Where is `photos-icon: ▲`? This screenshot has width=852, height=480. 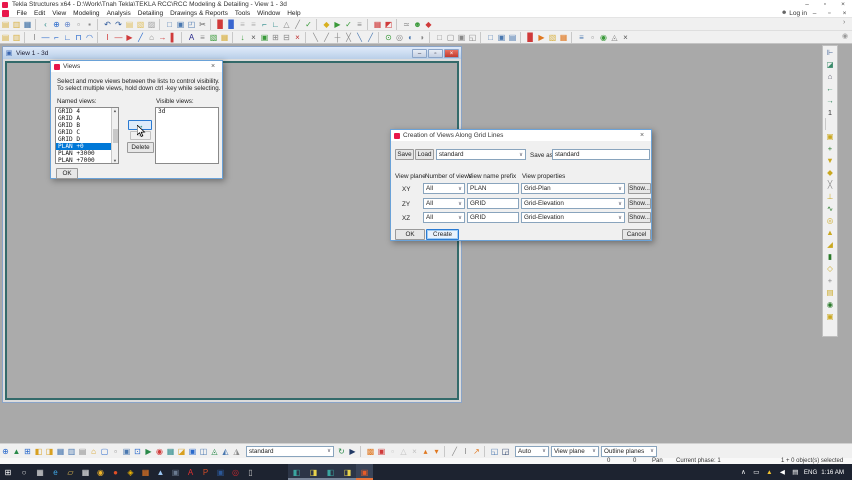 photos-icon: ▲ is located at coordinates (160, 472).